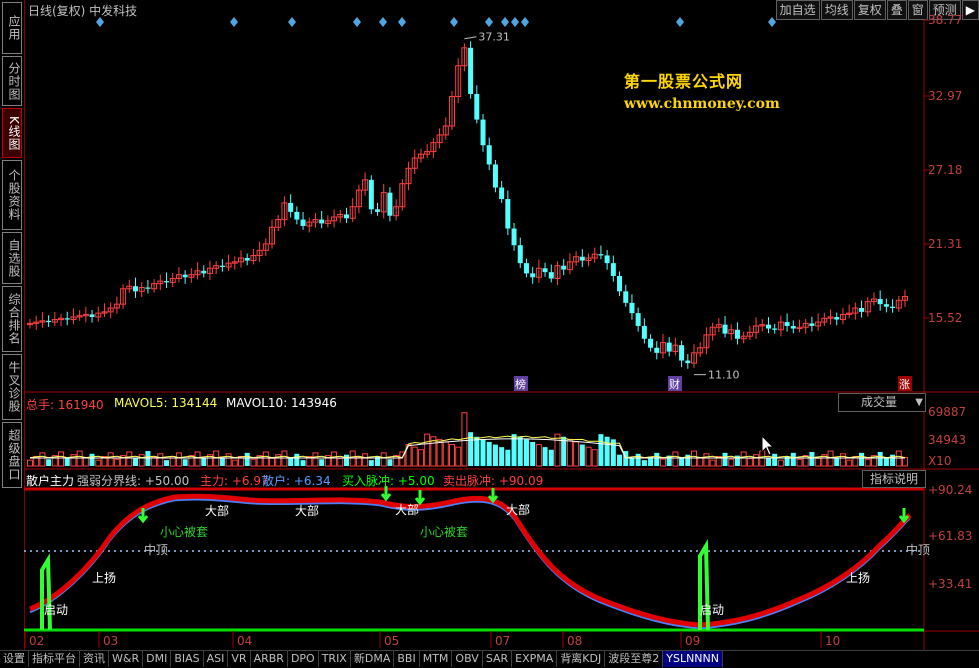  I want to click on volume-ma5-label: MAVOL5: 134144, so click(166, 403).